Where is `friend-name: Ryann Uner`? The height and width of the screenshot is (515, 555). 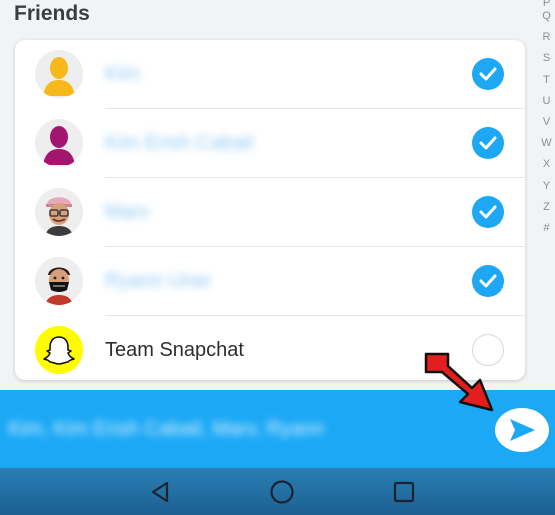 friend-name: Ryann Uner is located at coordinates (158, 280).